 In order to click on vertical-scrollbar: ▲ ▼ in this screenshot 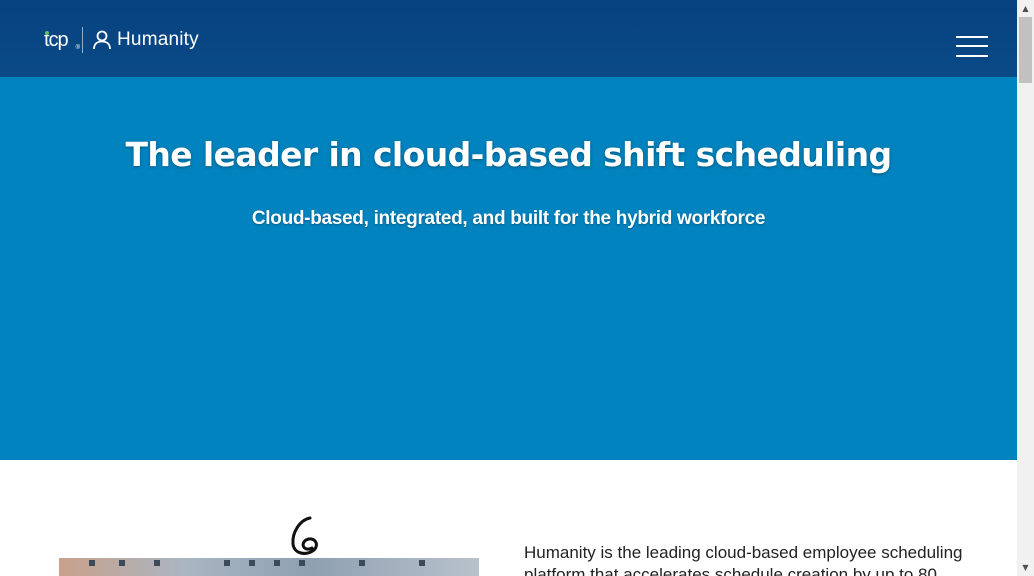, I will do `click(1025, 288)`.